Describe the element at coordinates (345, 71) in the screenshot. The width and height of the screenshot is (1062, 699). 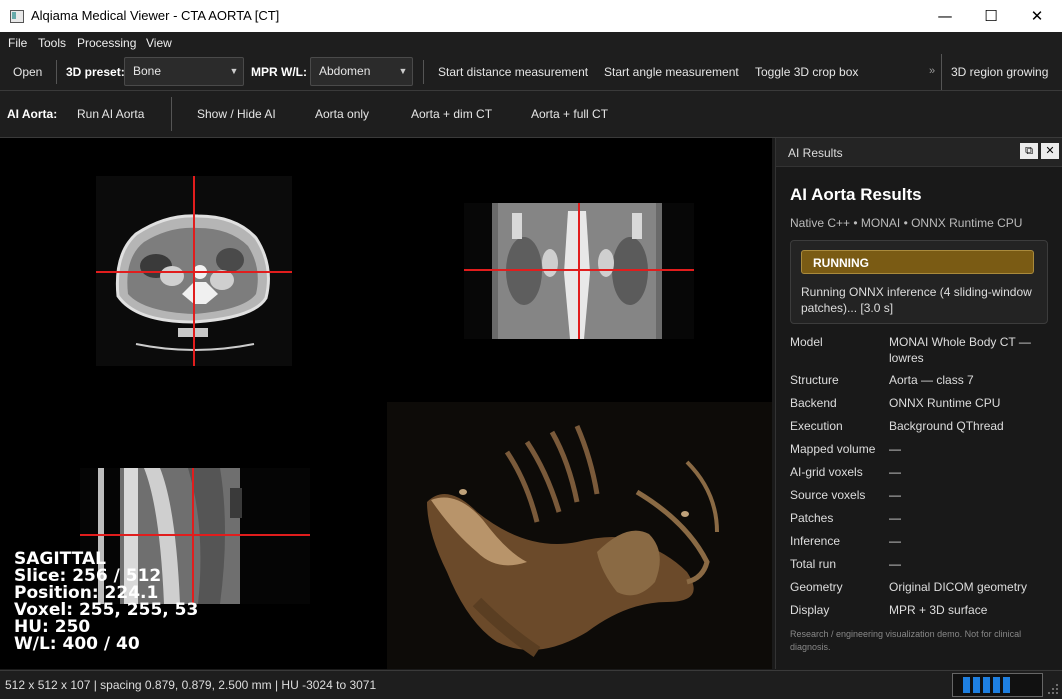
I see `mpr-value: Abdomen` at that location.